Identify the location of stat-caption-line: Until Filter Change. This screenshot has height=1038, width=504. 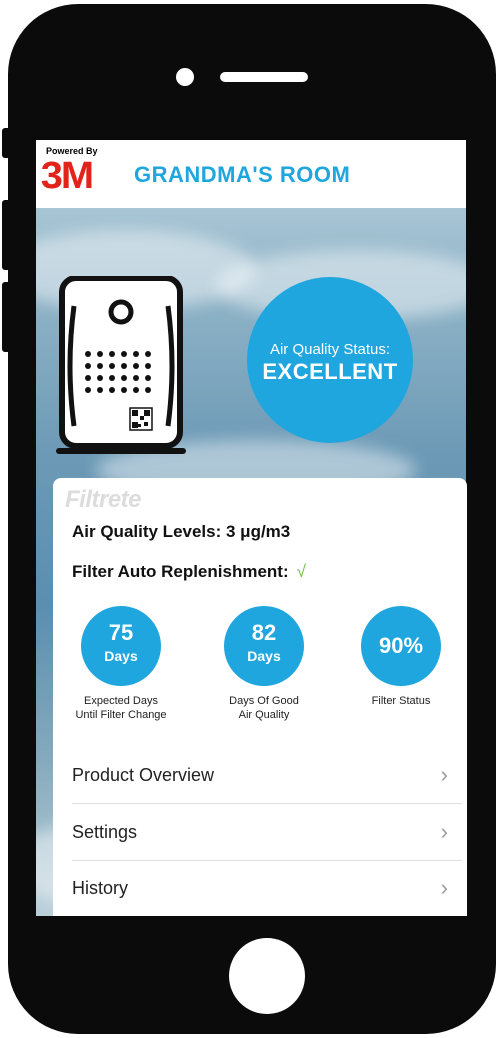
(121, 715).